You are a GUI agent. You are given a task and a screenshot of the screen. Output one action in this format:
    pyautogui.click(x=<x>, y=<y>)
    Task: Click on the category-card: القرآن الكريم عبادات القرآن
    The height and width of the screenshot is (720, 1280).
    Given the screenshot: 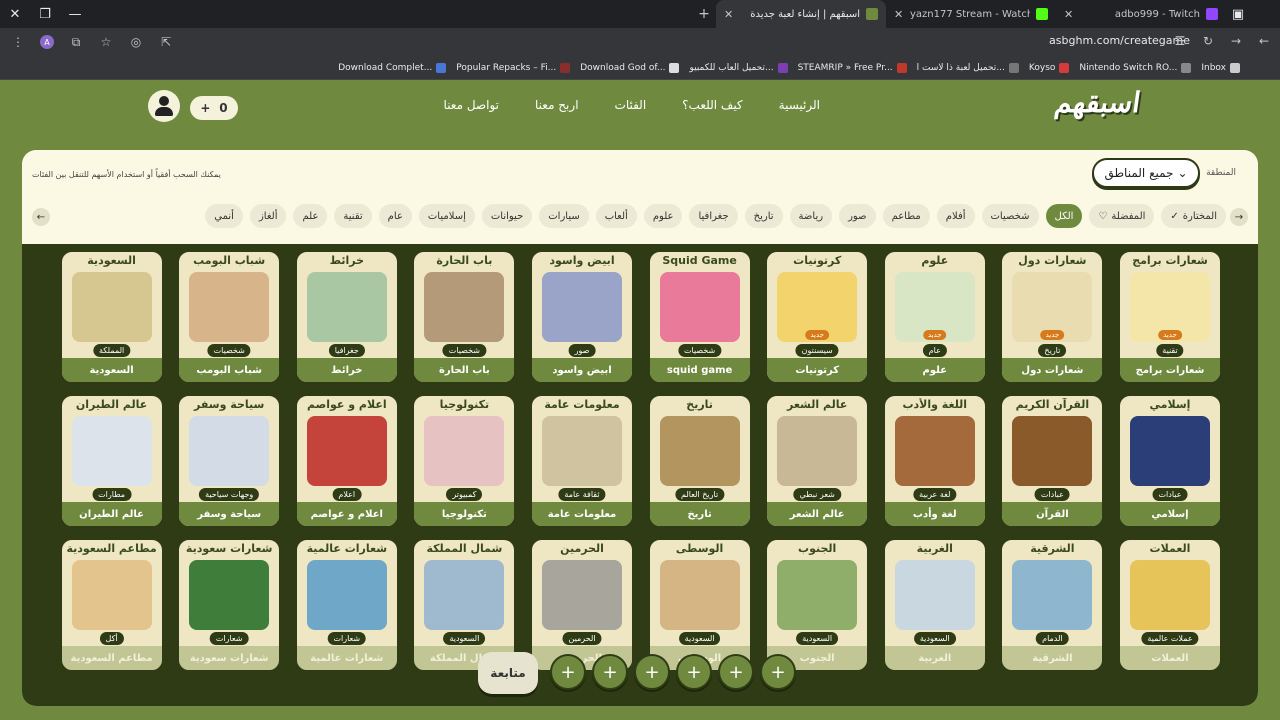 What is the action you would take?
    pyautogui.click(x=1052, y=461)
    